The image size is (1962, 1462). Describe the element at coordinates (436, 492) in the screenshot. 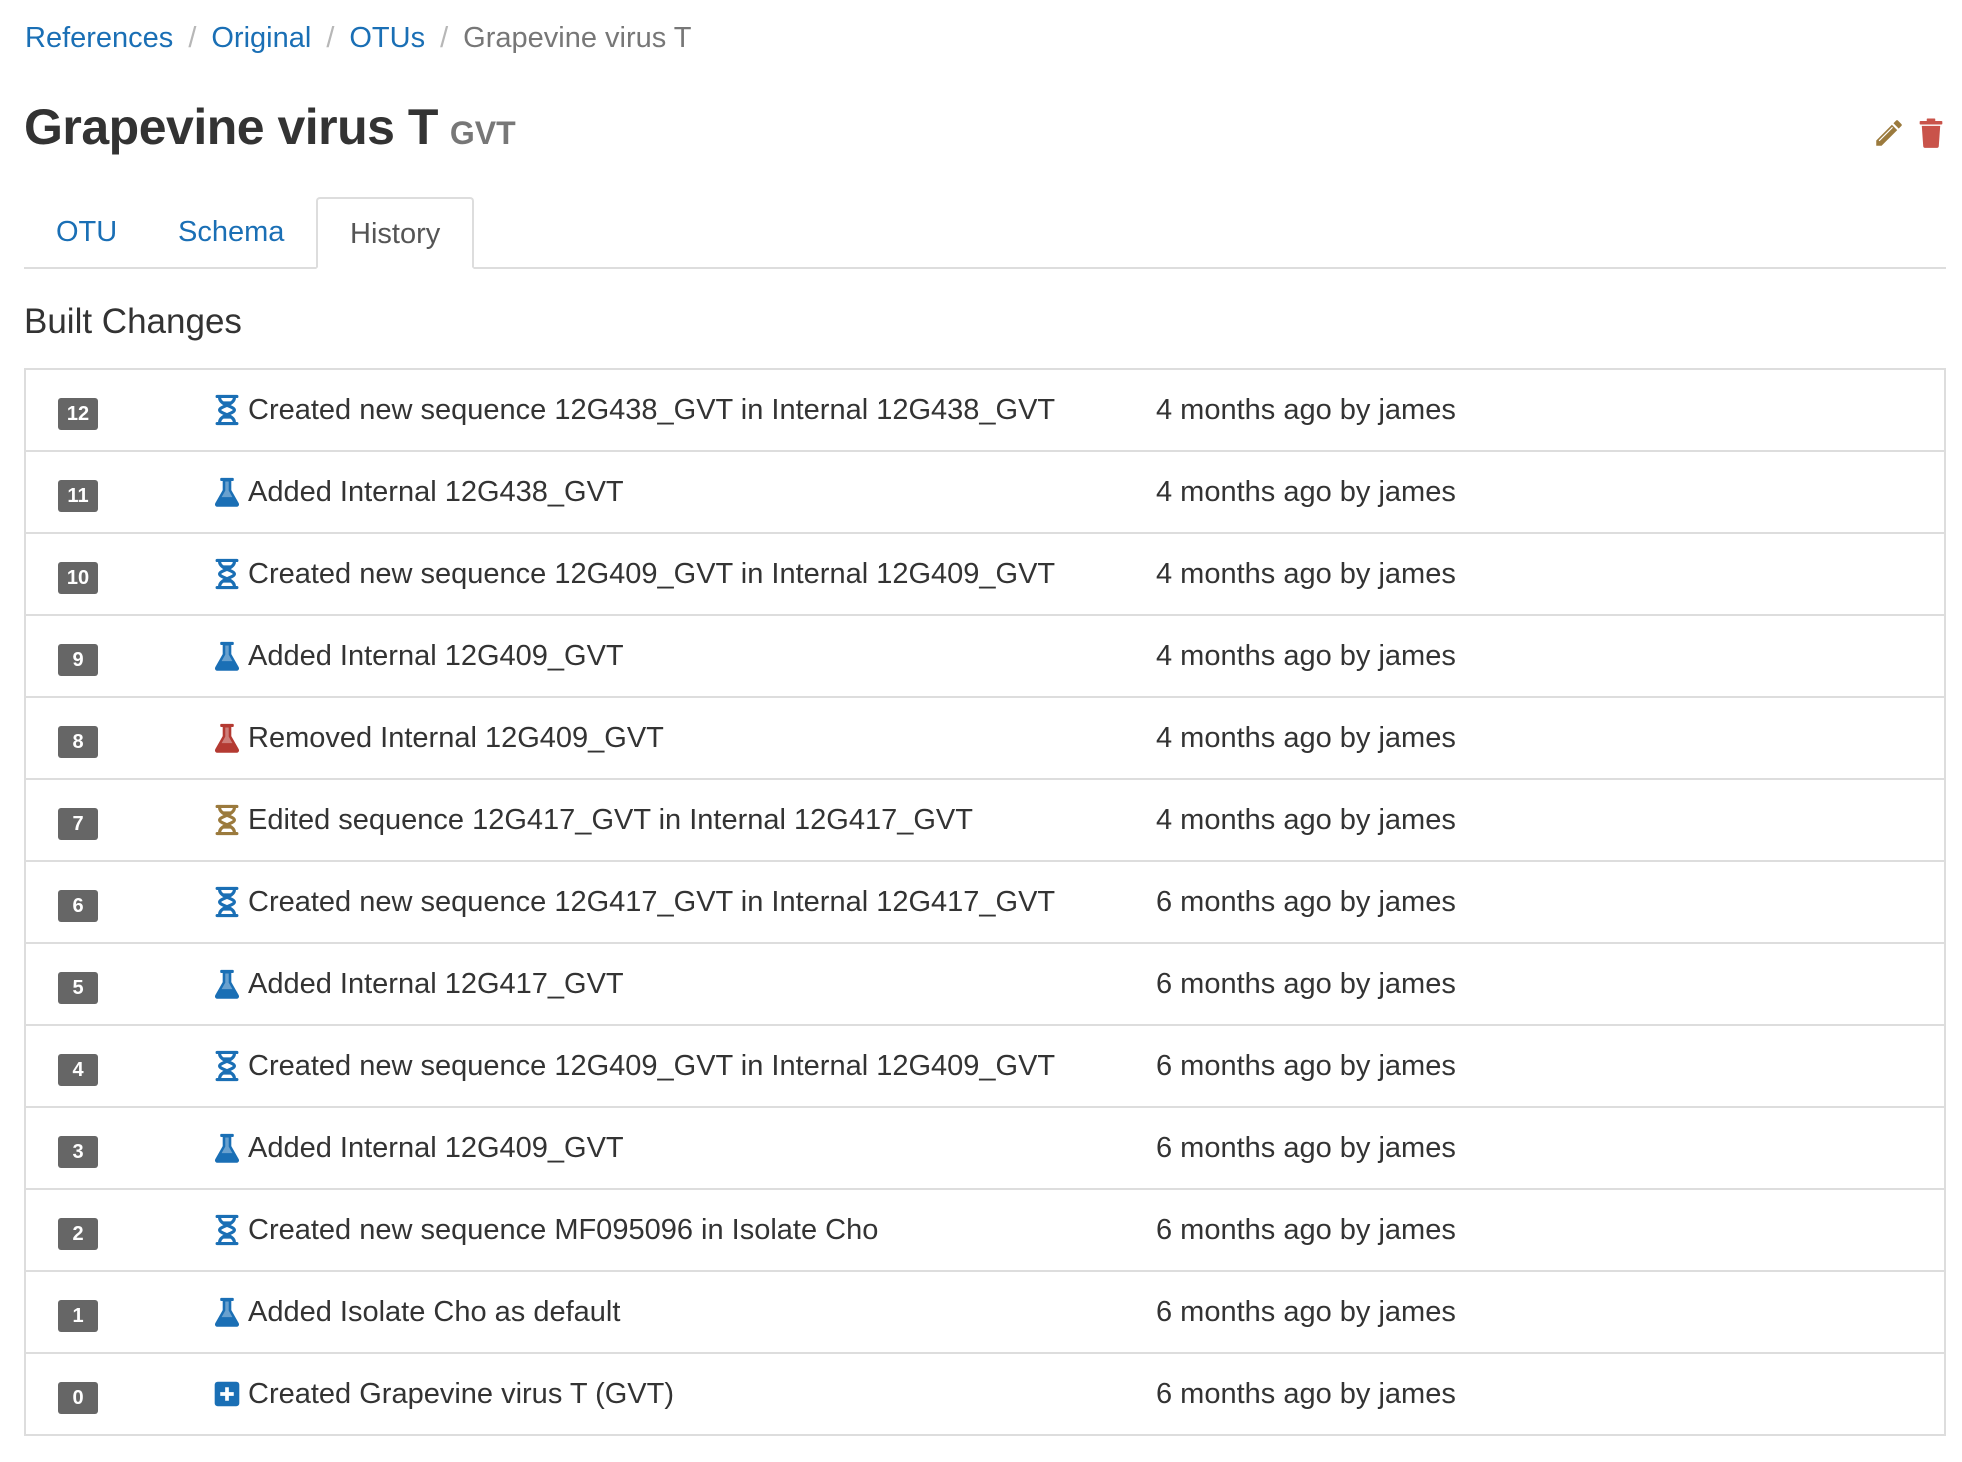

I see `change-description: Added Internal 12G438_GVT` at that location.